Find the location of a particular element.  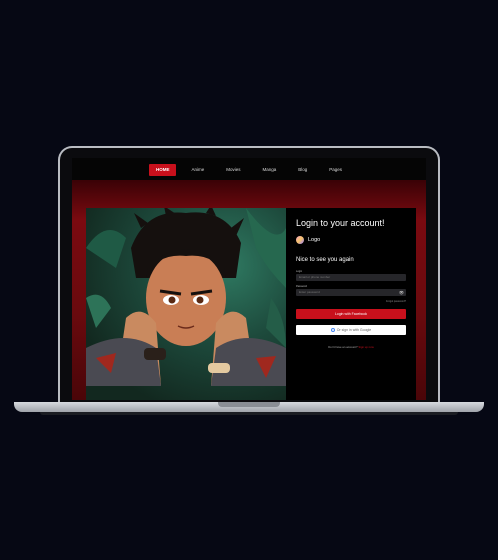

nav-pages: Pages is located at coordinates (335, 170).